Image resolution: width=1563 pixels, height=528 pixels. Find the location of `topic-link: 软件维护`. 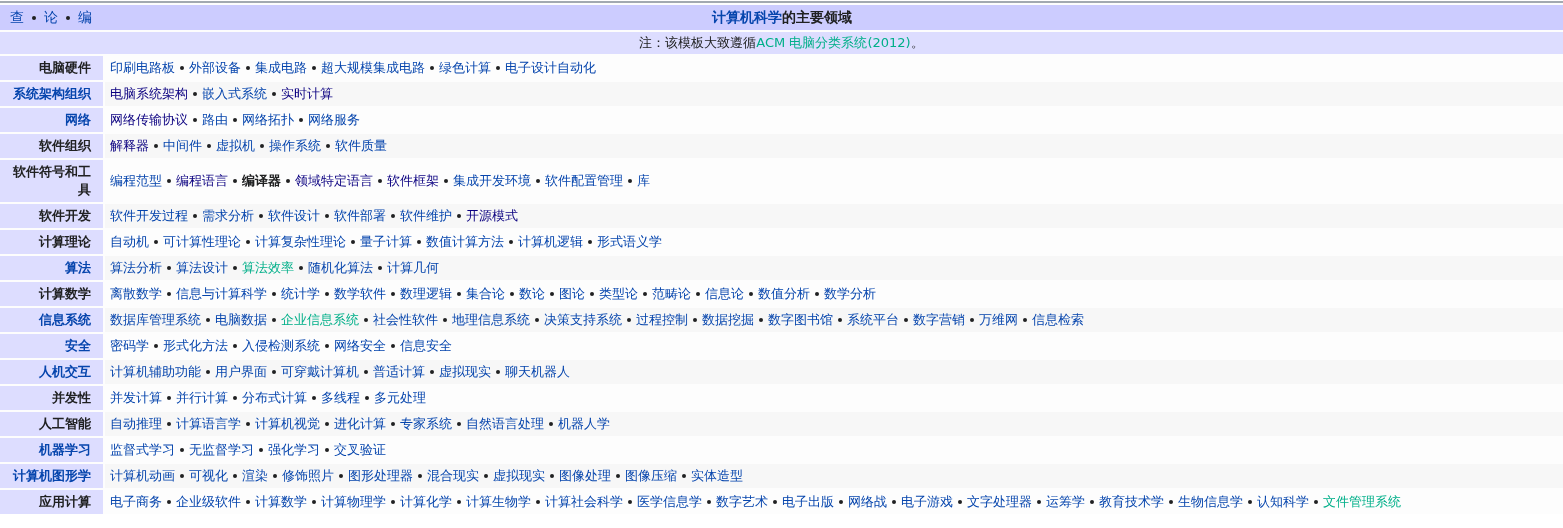

topic-link: 软件维护 is located at coordinates (426, 216).